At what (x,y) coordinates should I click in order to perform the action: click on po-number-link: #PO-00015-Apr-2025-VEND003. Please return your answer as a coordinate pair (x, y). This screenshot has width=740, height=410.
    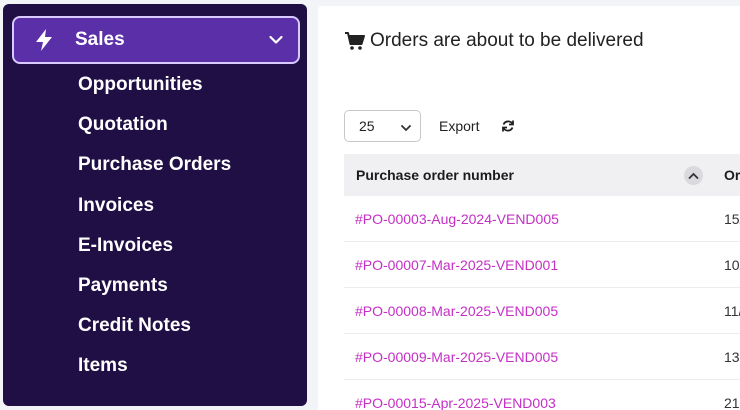
    Looking at the image, I should click on (455, 402).